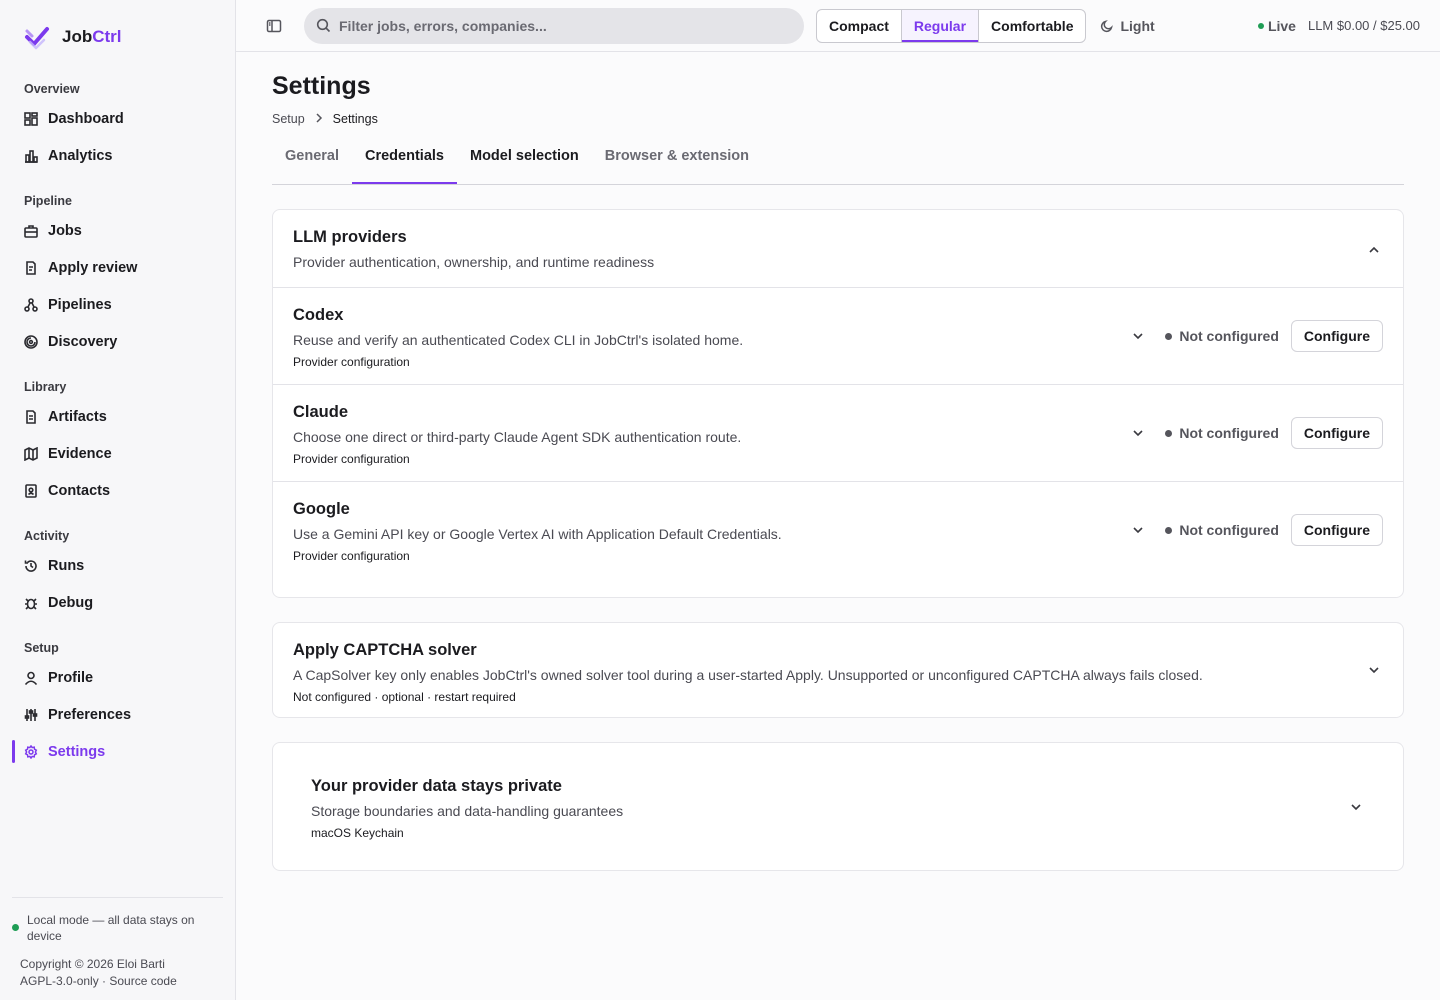 The width and height of the screenshot is (1440, 1000). I want to click on nav-library: Library Artifacts Evidence Contacts, so click(117, 440).